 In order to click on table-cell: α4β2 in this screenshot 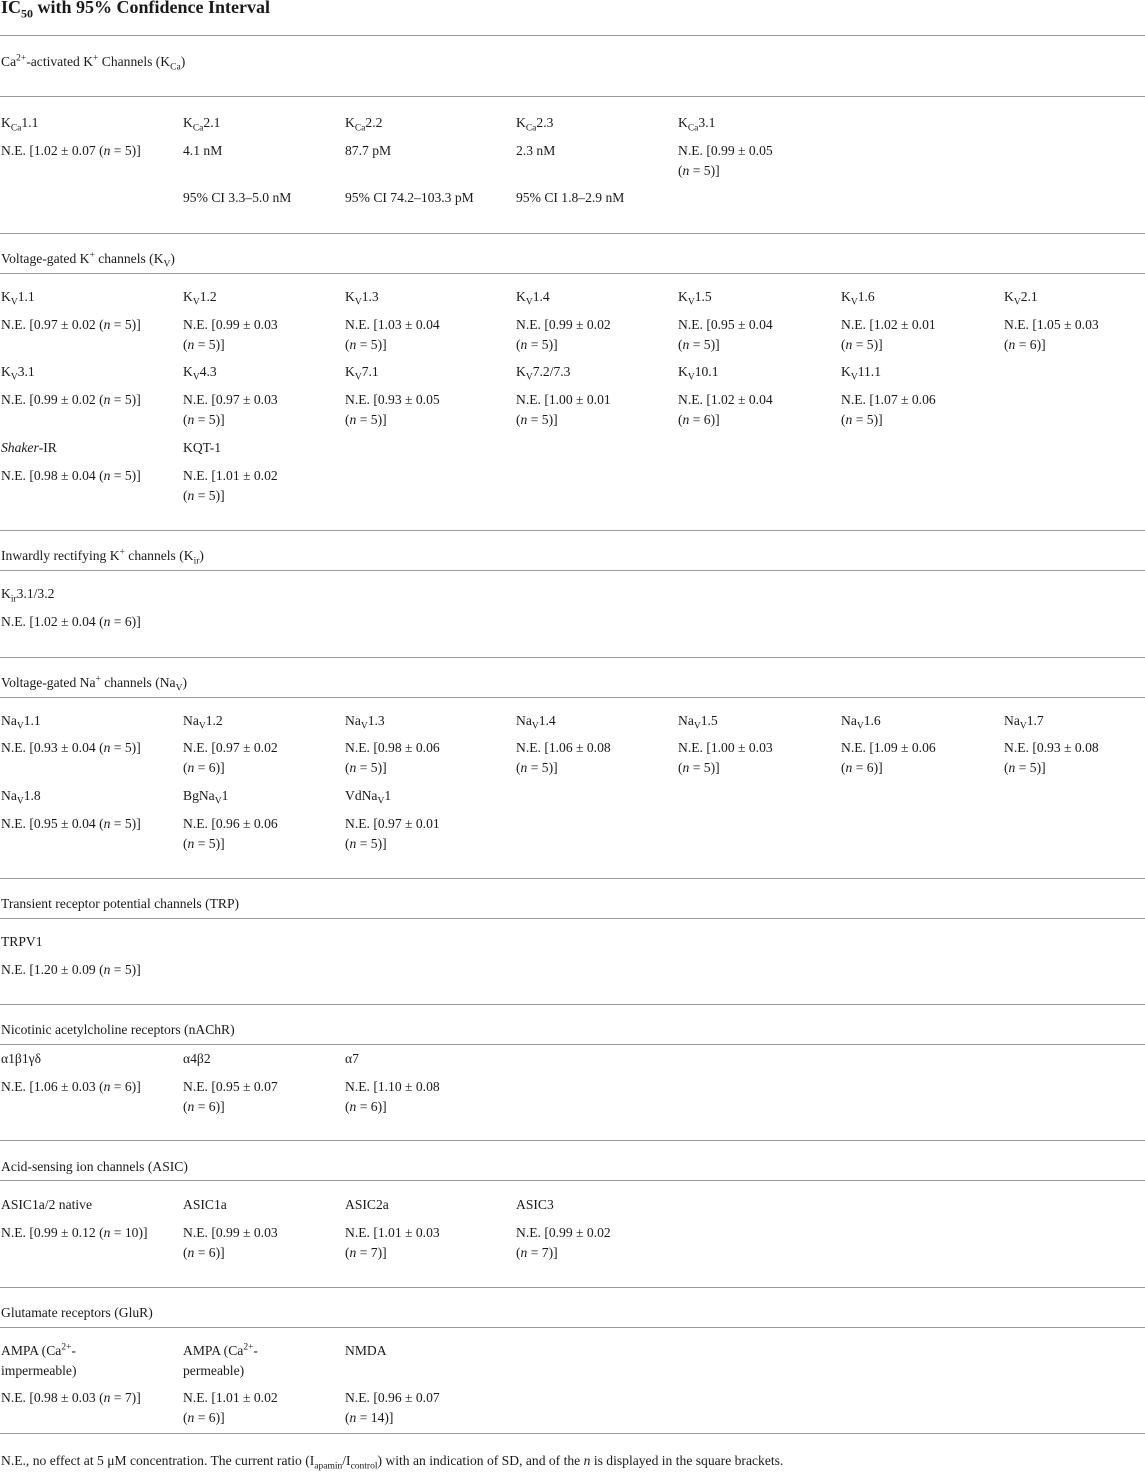, I will do `click(197, 1058)`.